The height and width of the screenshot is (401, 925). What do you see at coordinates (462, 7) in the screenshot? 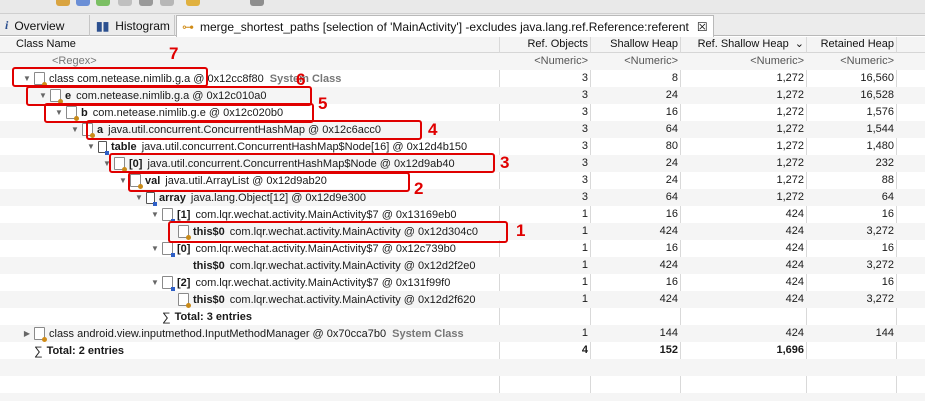
I see `toolbar` at bounding box center [462, 7].